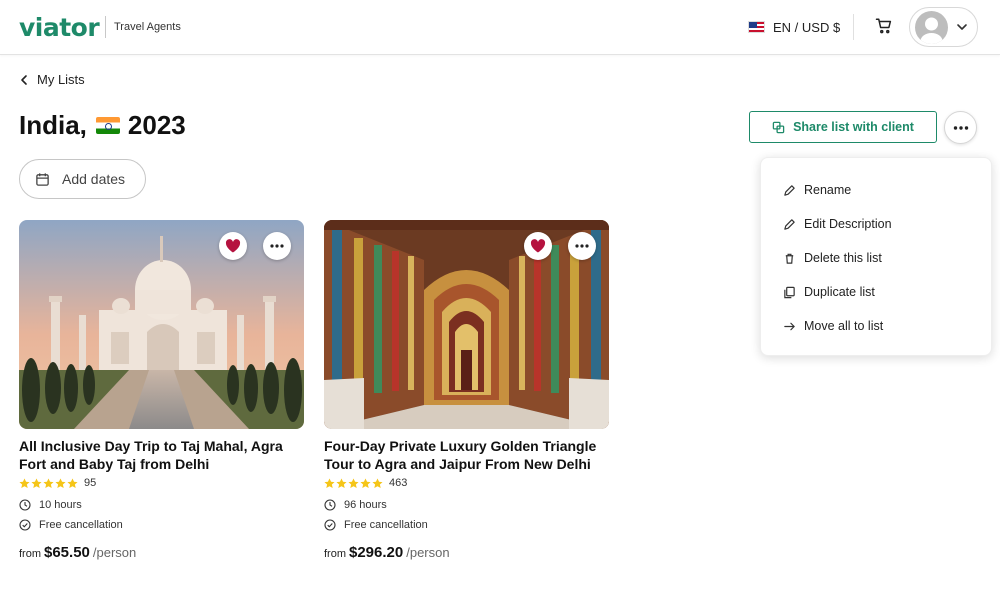 This screenshot has height=600, width=1000. Describe the element at coordinates (94, 179) in the screenshot. I see `add-dates-label: Add dates` at that location.